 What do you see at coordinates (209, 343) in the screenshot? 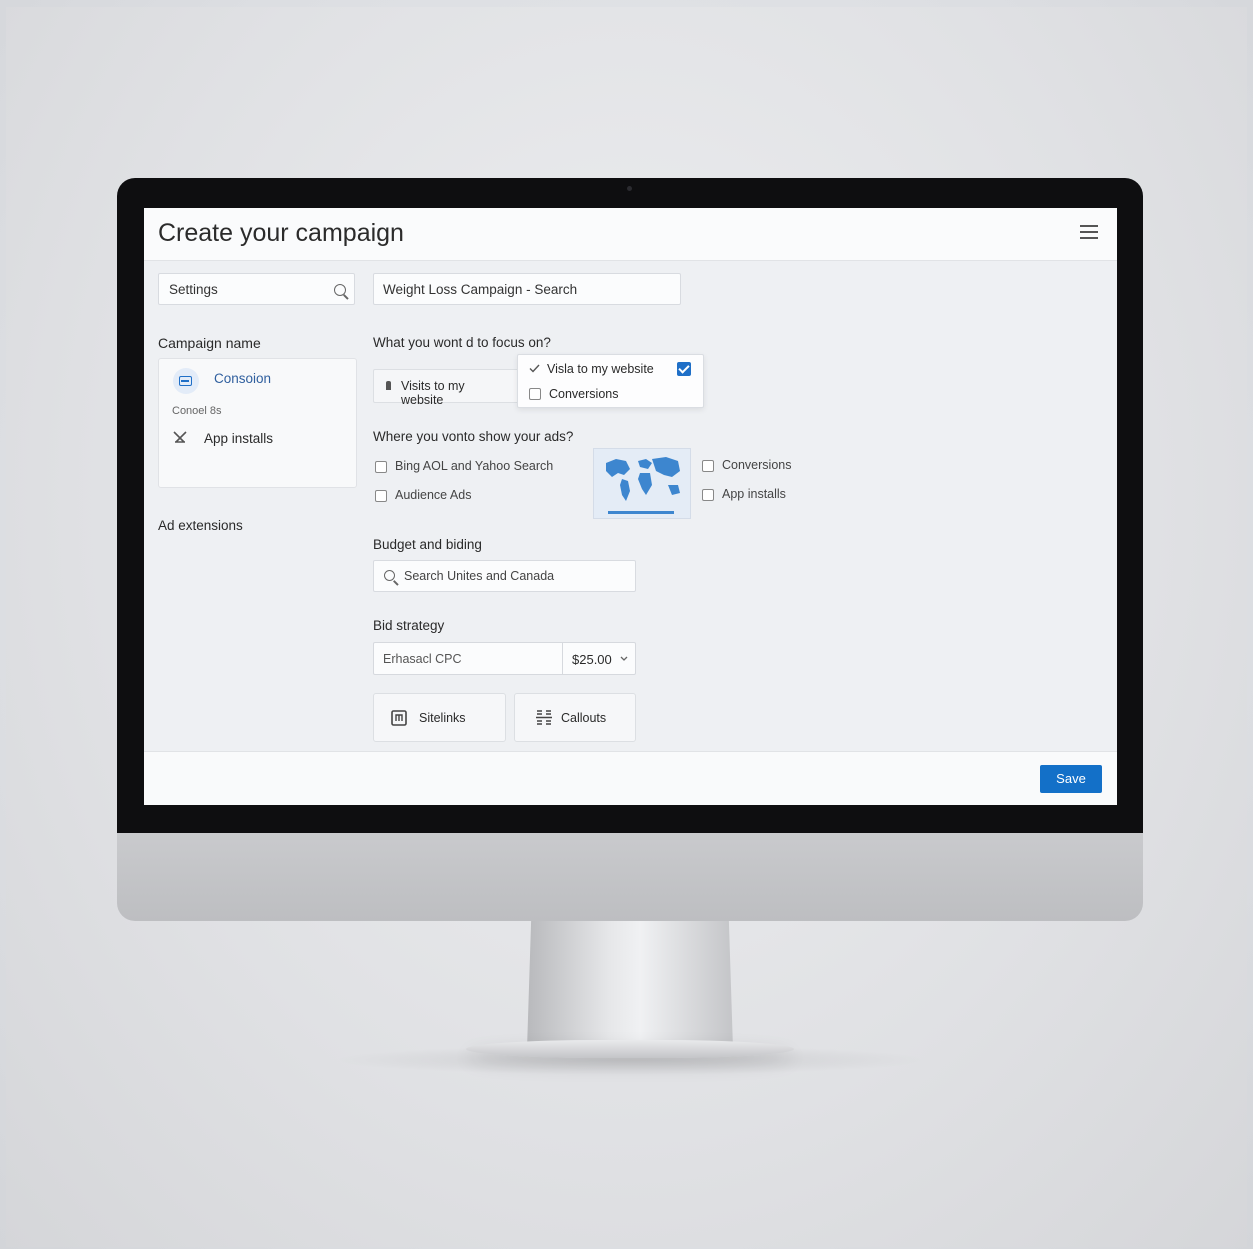
I see `campaign-name-label: Campaign name` at bounding box center [209, 343].